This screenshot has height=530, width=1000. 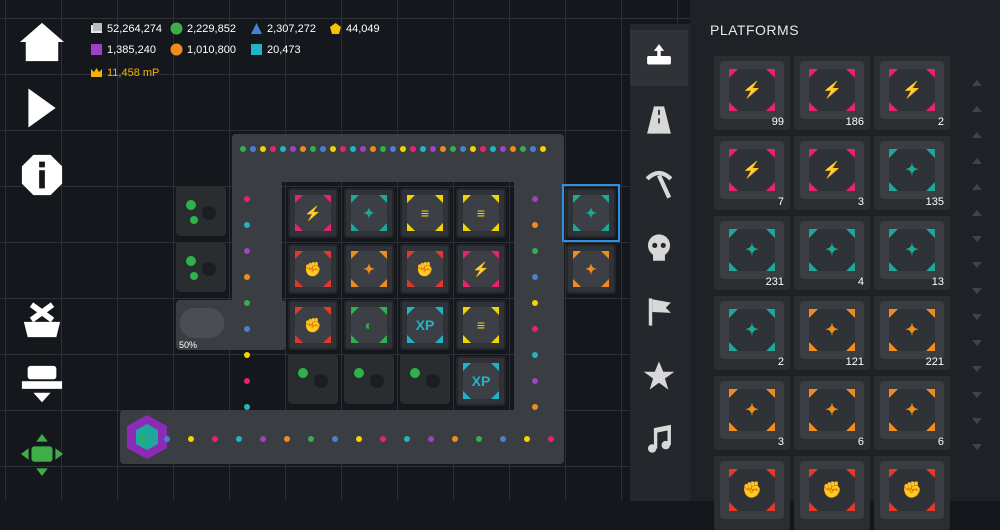 I want to click on tab-skull, so click(x=659, y=250).